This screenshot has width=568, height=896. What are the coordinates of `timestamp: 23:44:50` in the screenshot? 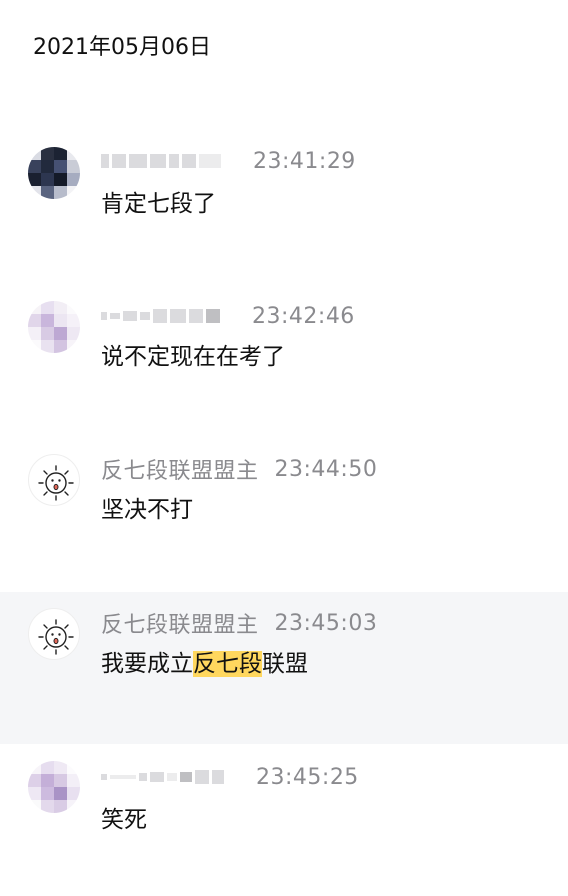 It's located at (326, 469).